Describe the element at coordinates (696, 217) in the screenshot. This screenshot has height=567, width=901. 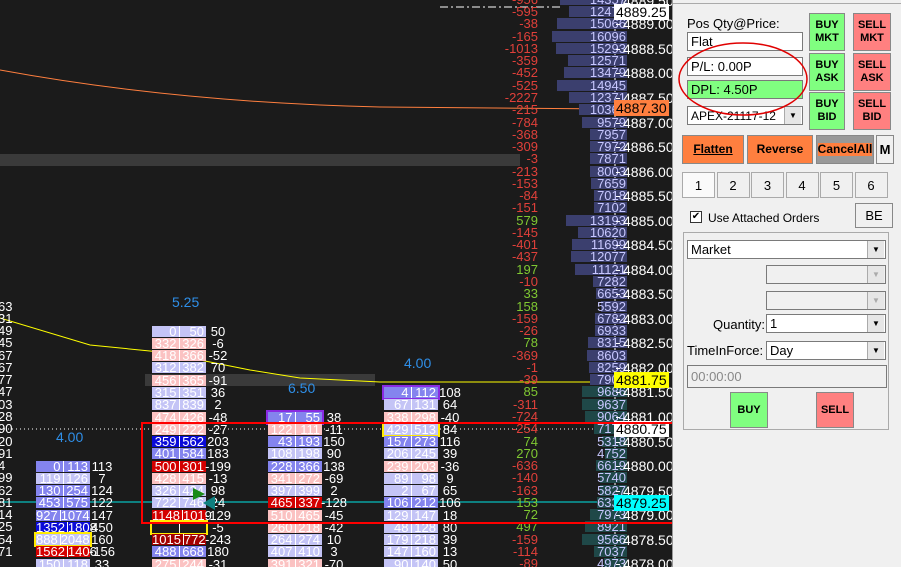
I see `use-attached-checkbox: ✔` at that location.